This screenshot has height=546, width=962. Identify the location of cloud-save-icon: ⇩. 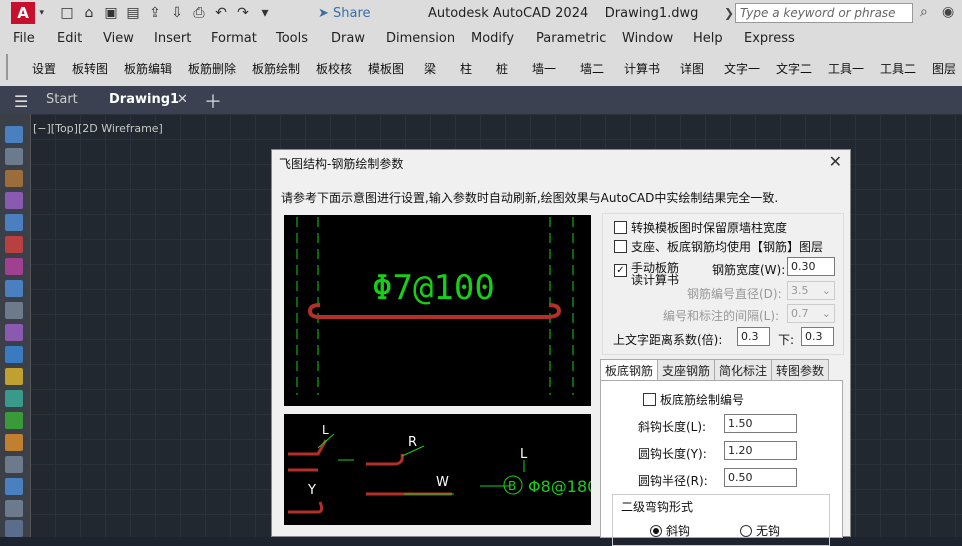
(177, 13).